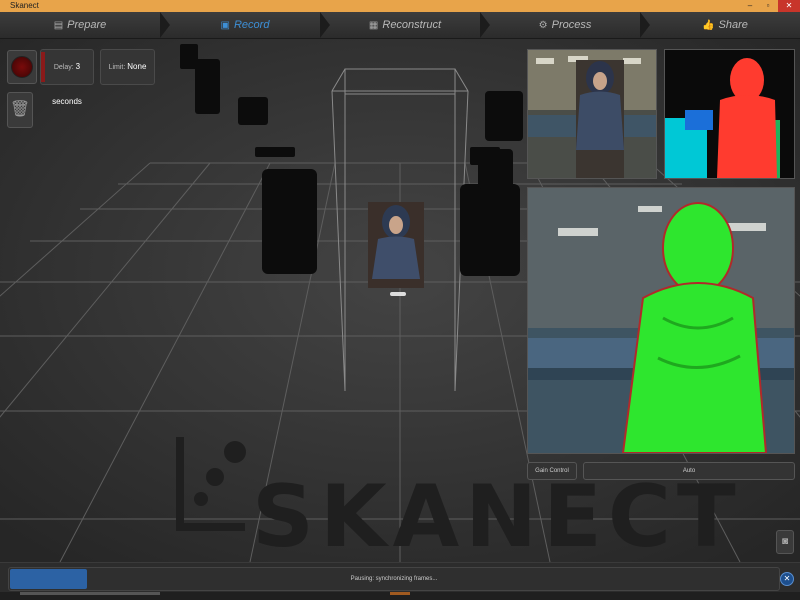  I want to click on close-icon: ✕, so click(787, 578).